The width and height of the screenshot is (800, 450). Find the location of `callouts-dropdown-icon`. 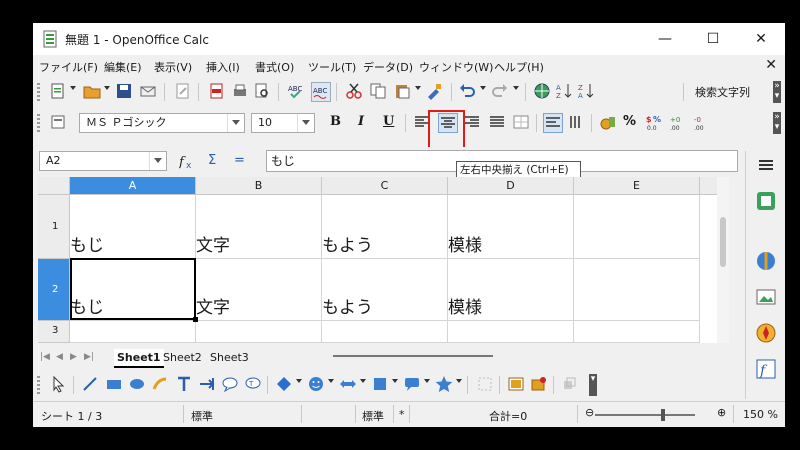

callouts-dropdown-icon is located at coordinates (427, 381).